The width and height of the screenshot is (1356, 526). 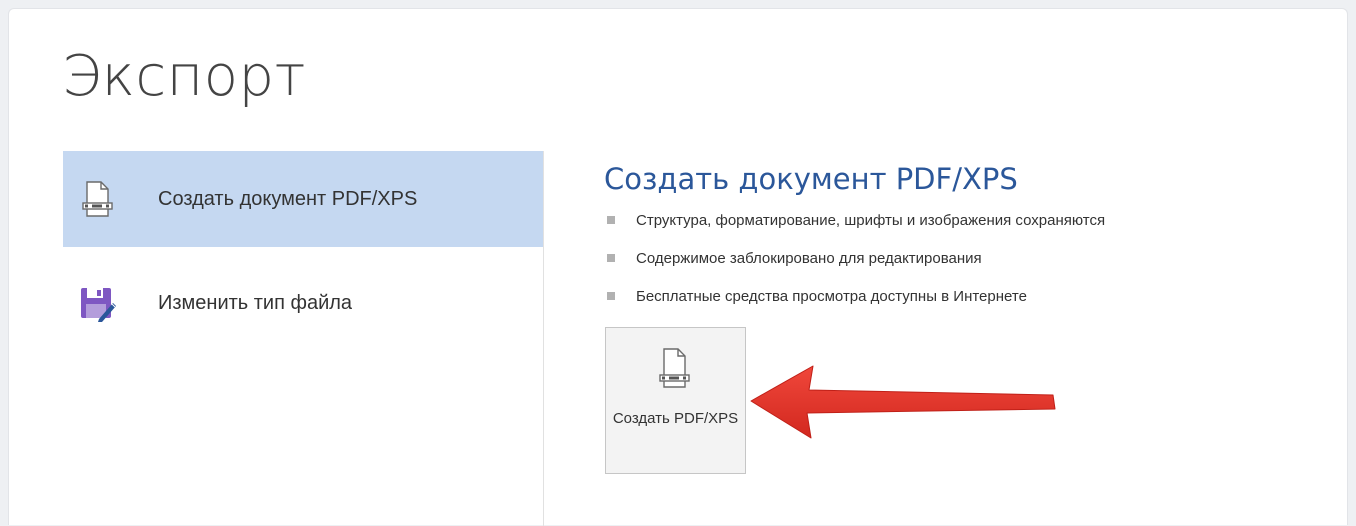 I want to click on option-change-file-type: Изменить тип файла, so click(x=303, y=303).